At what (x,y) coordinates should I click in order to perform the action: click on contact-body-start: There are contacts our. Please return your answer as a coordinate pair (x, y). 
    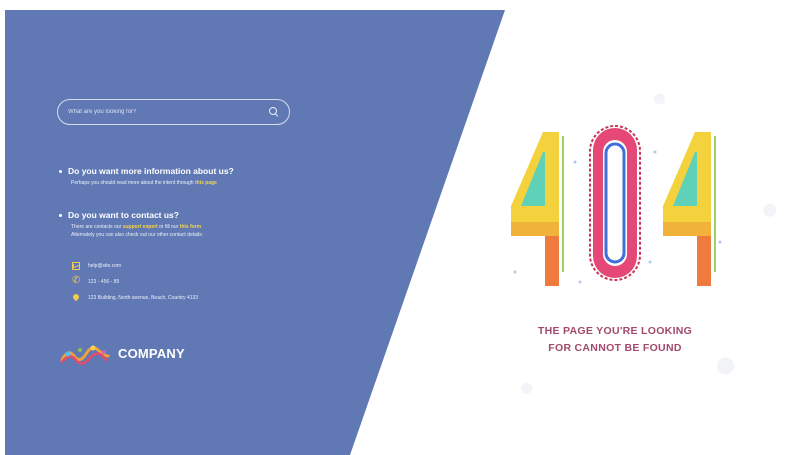
    Looking at the image, I should click on (97, 227).